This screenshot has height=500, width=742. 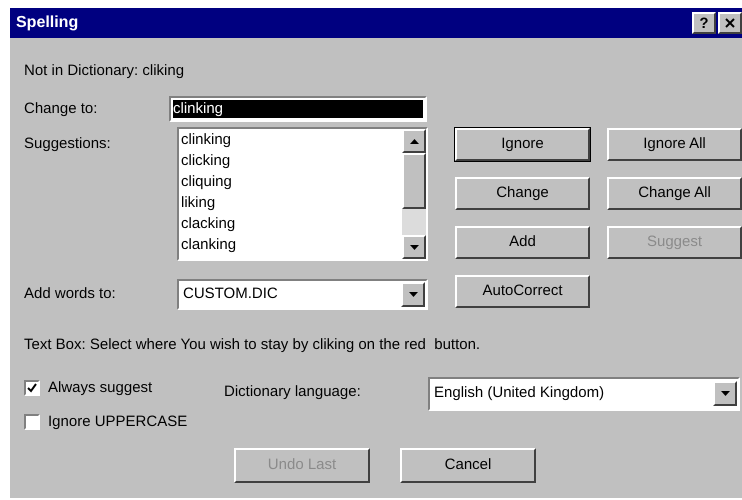 I want to click on list-item: clacking, so click(x=291, y=223).